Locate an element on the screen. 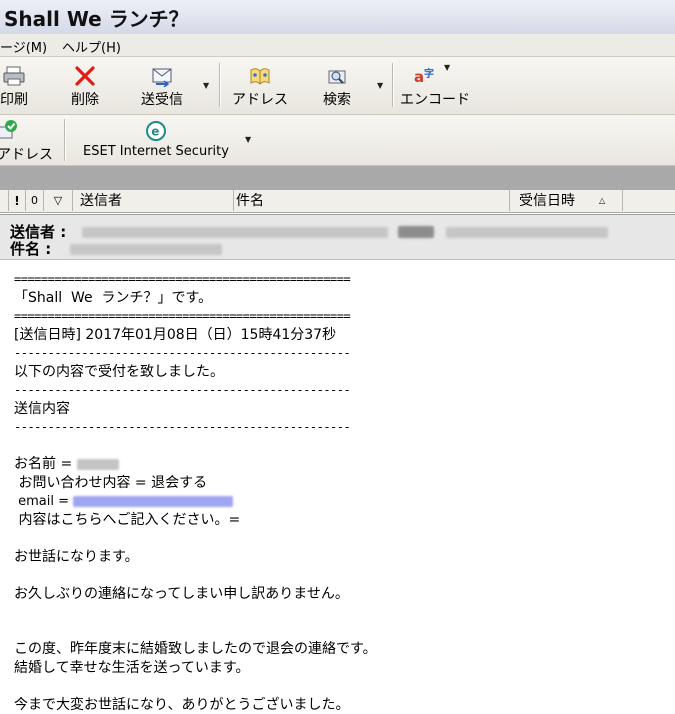 This screenshot has height=714, width=675. thanks-line: 今まで大変お世話になり、ありがとうございました。 is located at coordinates (339, 705).